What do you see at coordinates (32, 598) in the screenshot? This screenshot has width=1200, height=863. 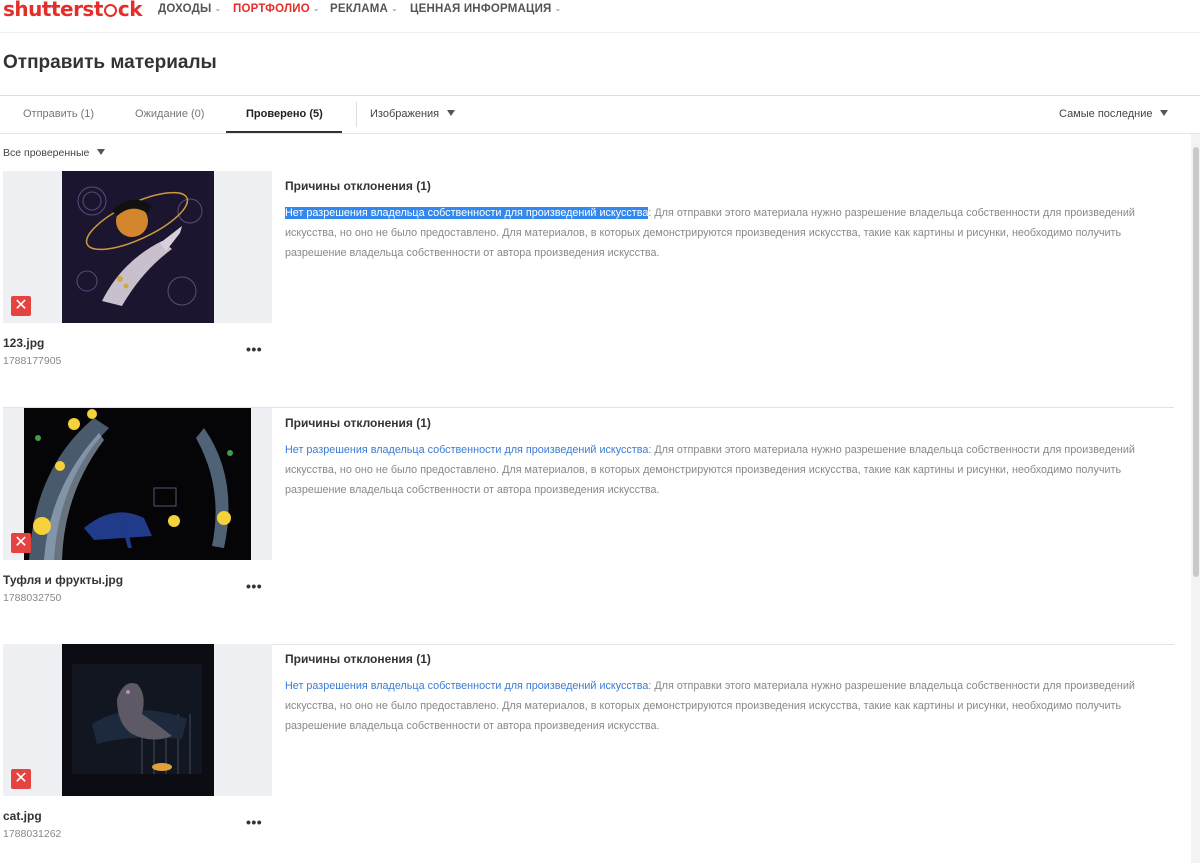 I see `file-id: 1788032750` at bounding box center [32, 598].